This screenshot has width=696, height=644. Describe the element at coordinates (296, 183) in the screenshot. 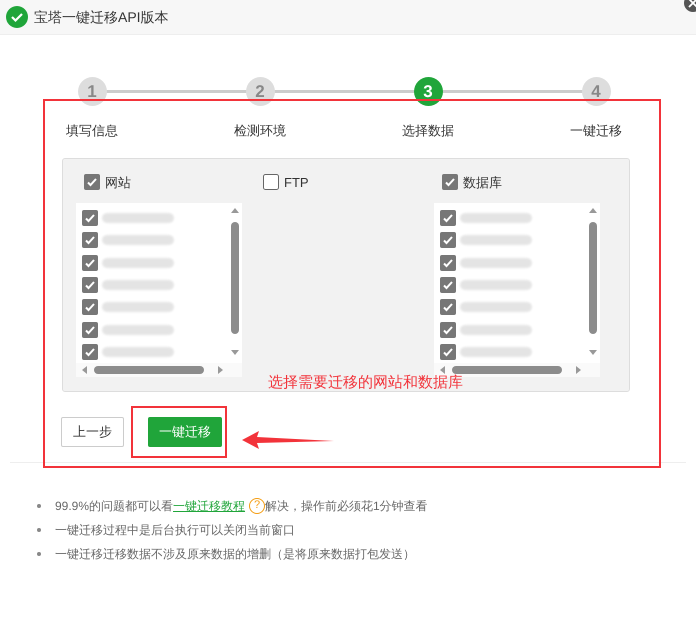

I see `group-label: FTP` at that location.